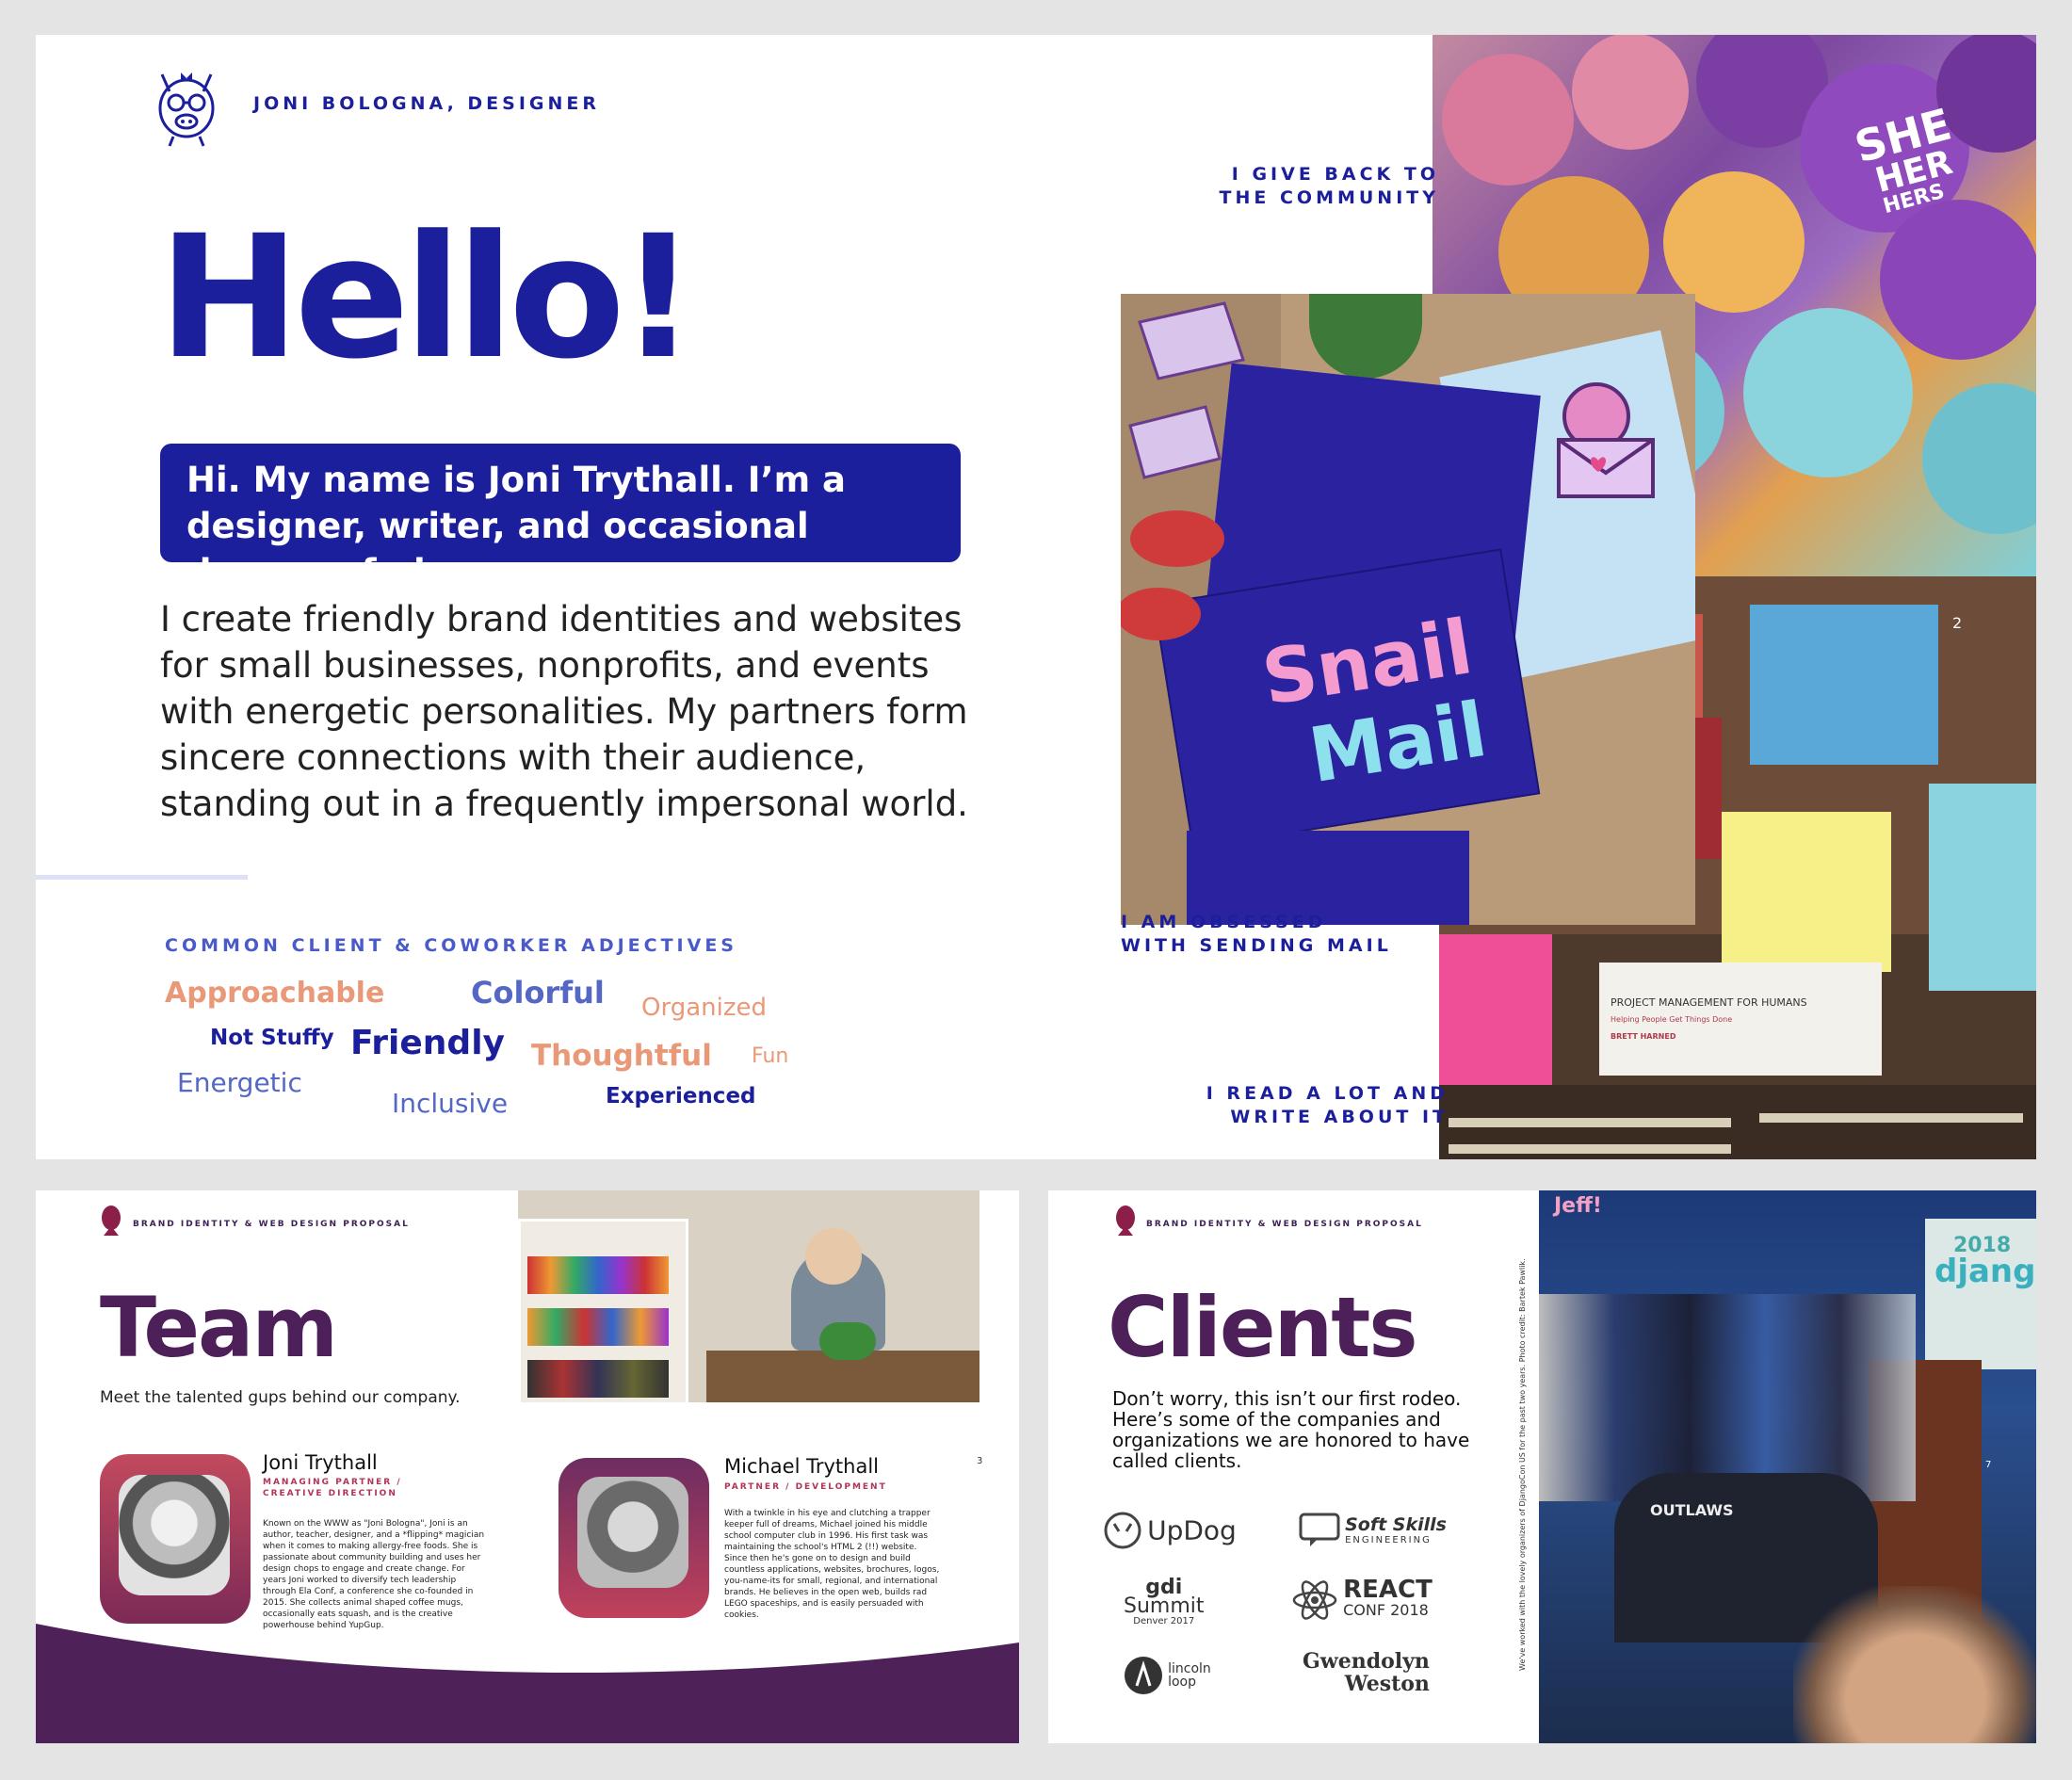 The image size is (2072, 1780). What do you see at coordinates (1578, 1206) in the screenshot?
I see `banner-jeff: Jeff!` at bounding box center [1578, 1206].